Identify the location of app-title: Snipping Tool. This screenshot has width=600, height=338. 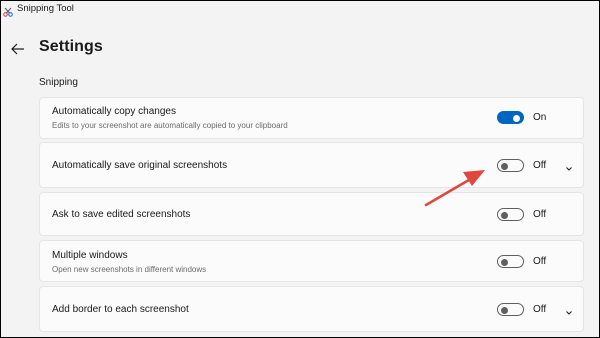
(45, 8).